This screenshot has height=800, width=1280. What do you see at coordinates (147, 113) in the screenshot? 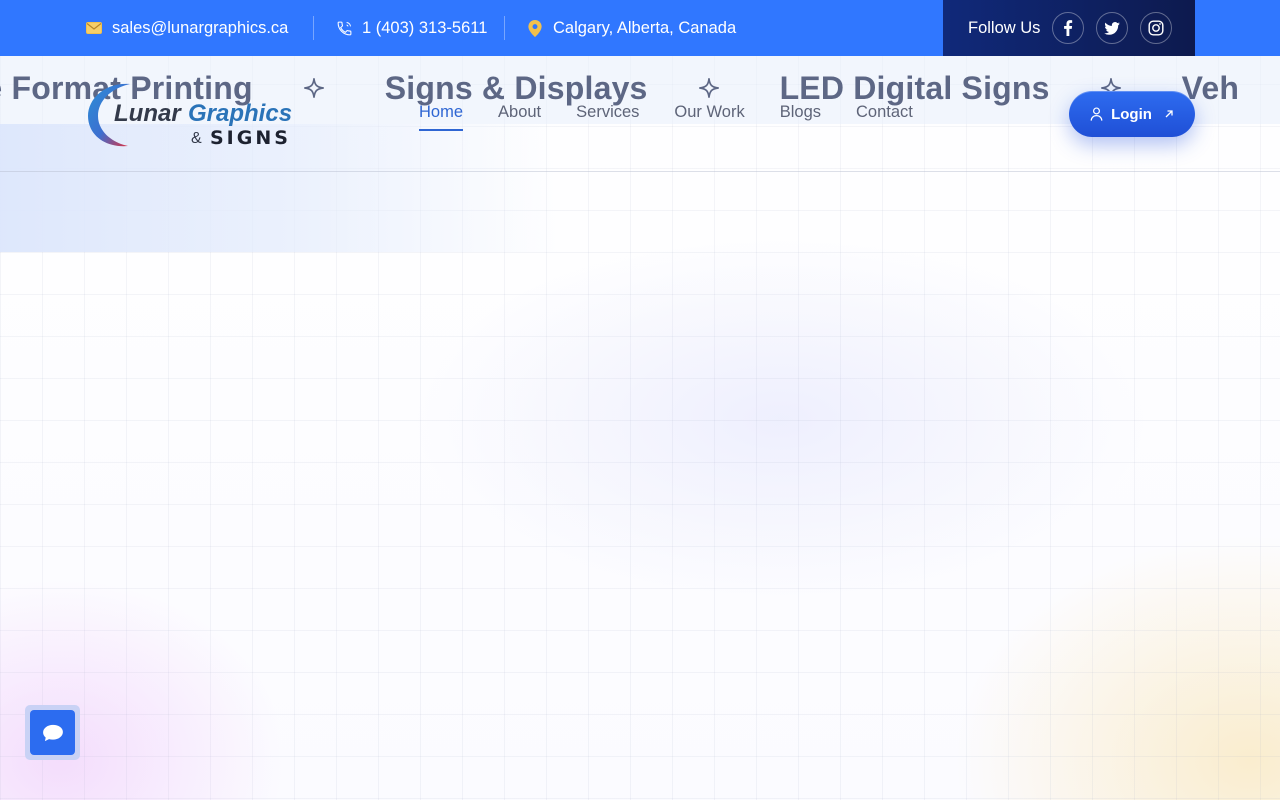
I see `logo-word-lunar: Lunar` at bounding box center [147, 113].